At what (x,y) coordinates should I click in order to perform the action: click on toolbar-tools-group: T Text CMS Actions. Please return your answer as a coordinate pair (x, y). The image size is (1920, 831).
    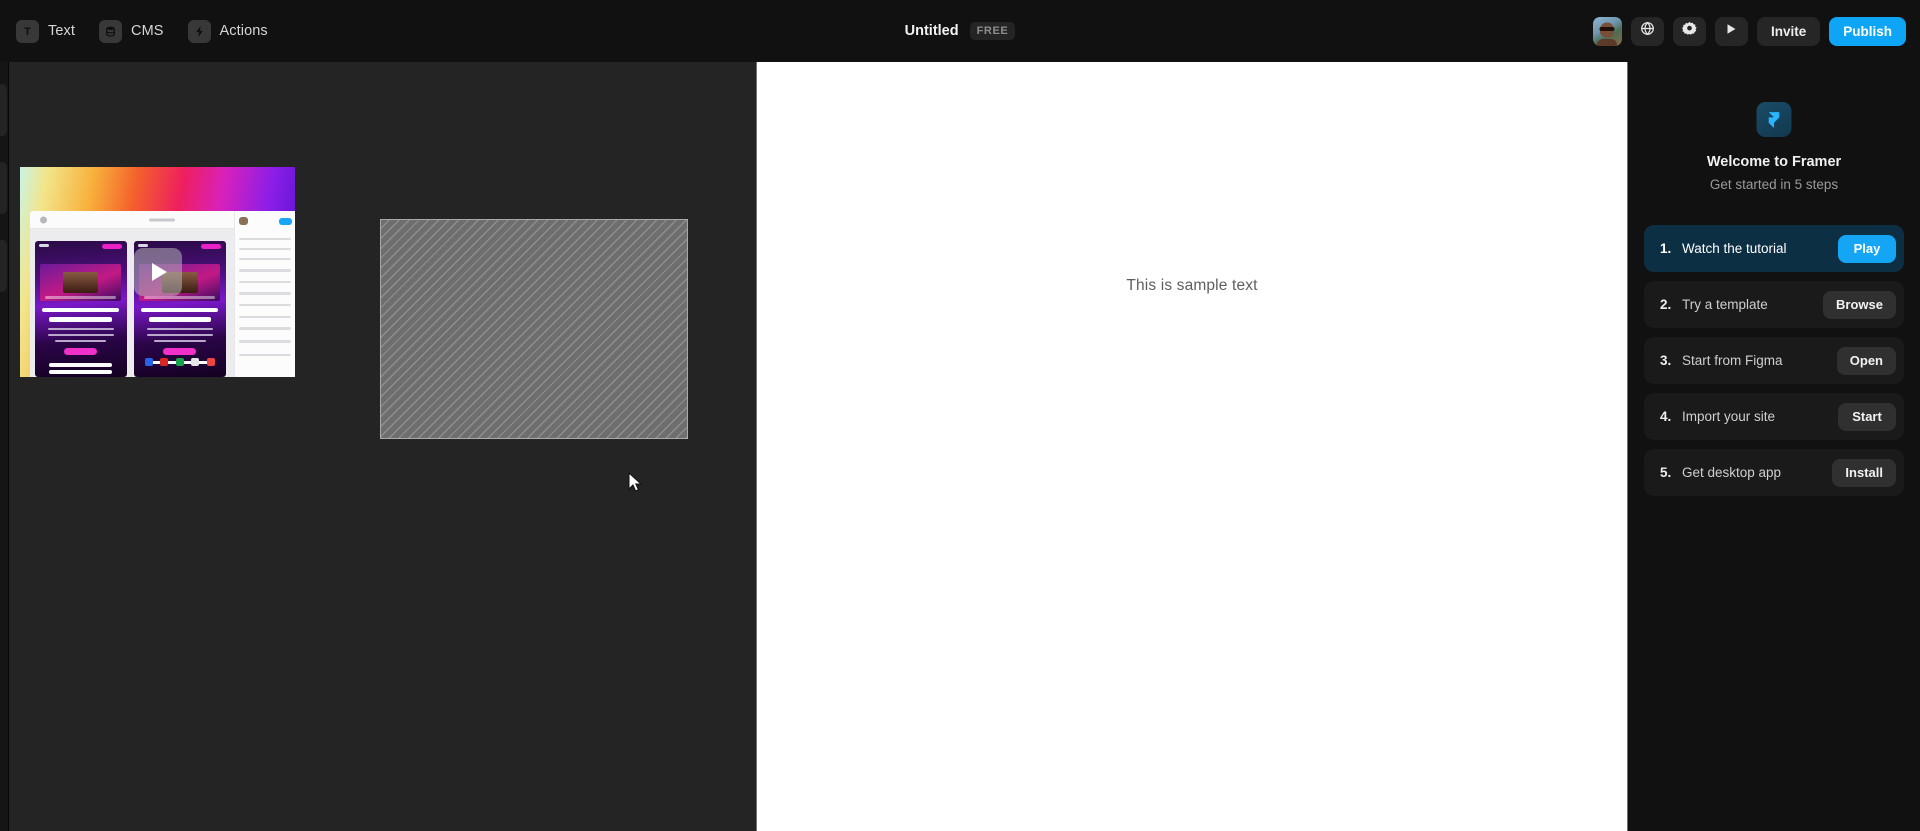
    Looking at the image, I should click on (140, 31).